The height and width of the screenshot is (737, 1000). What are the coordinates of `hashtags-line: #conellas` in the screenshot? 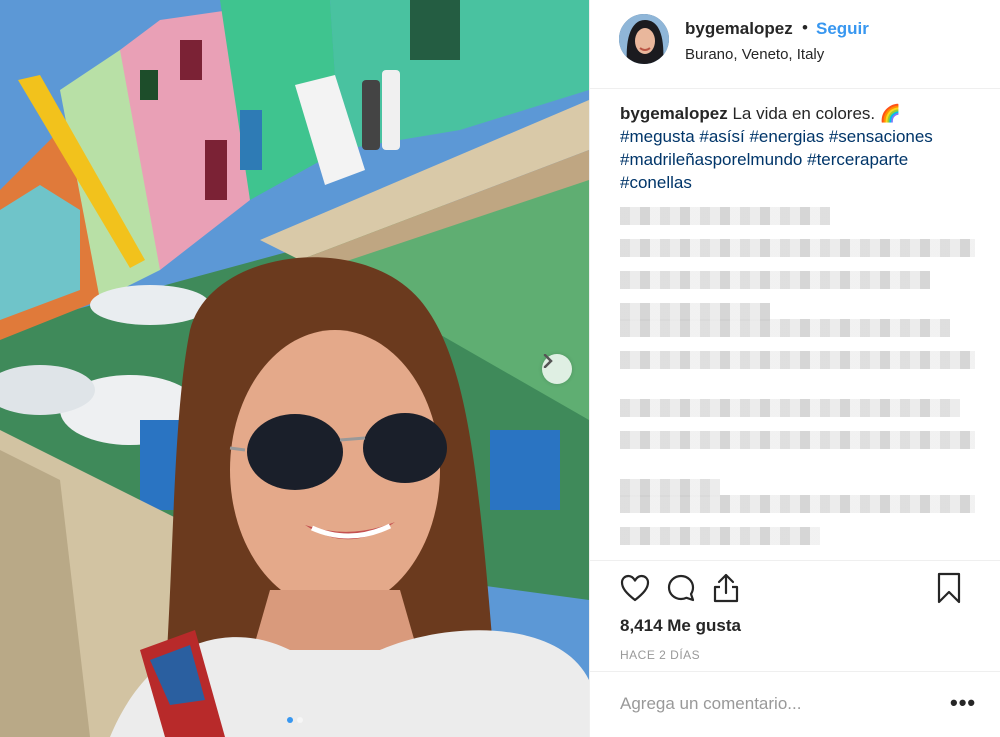 It's located at (656, 182).